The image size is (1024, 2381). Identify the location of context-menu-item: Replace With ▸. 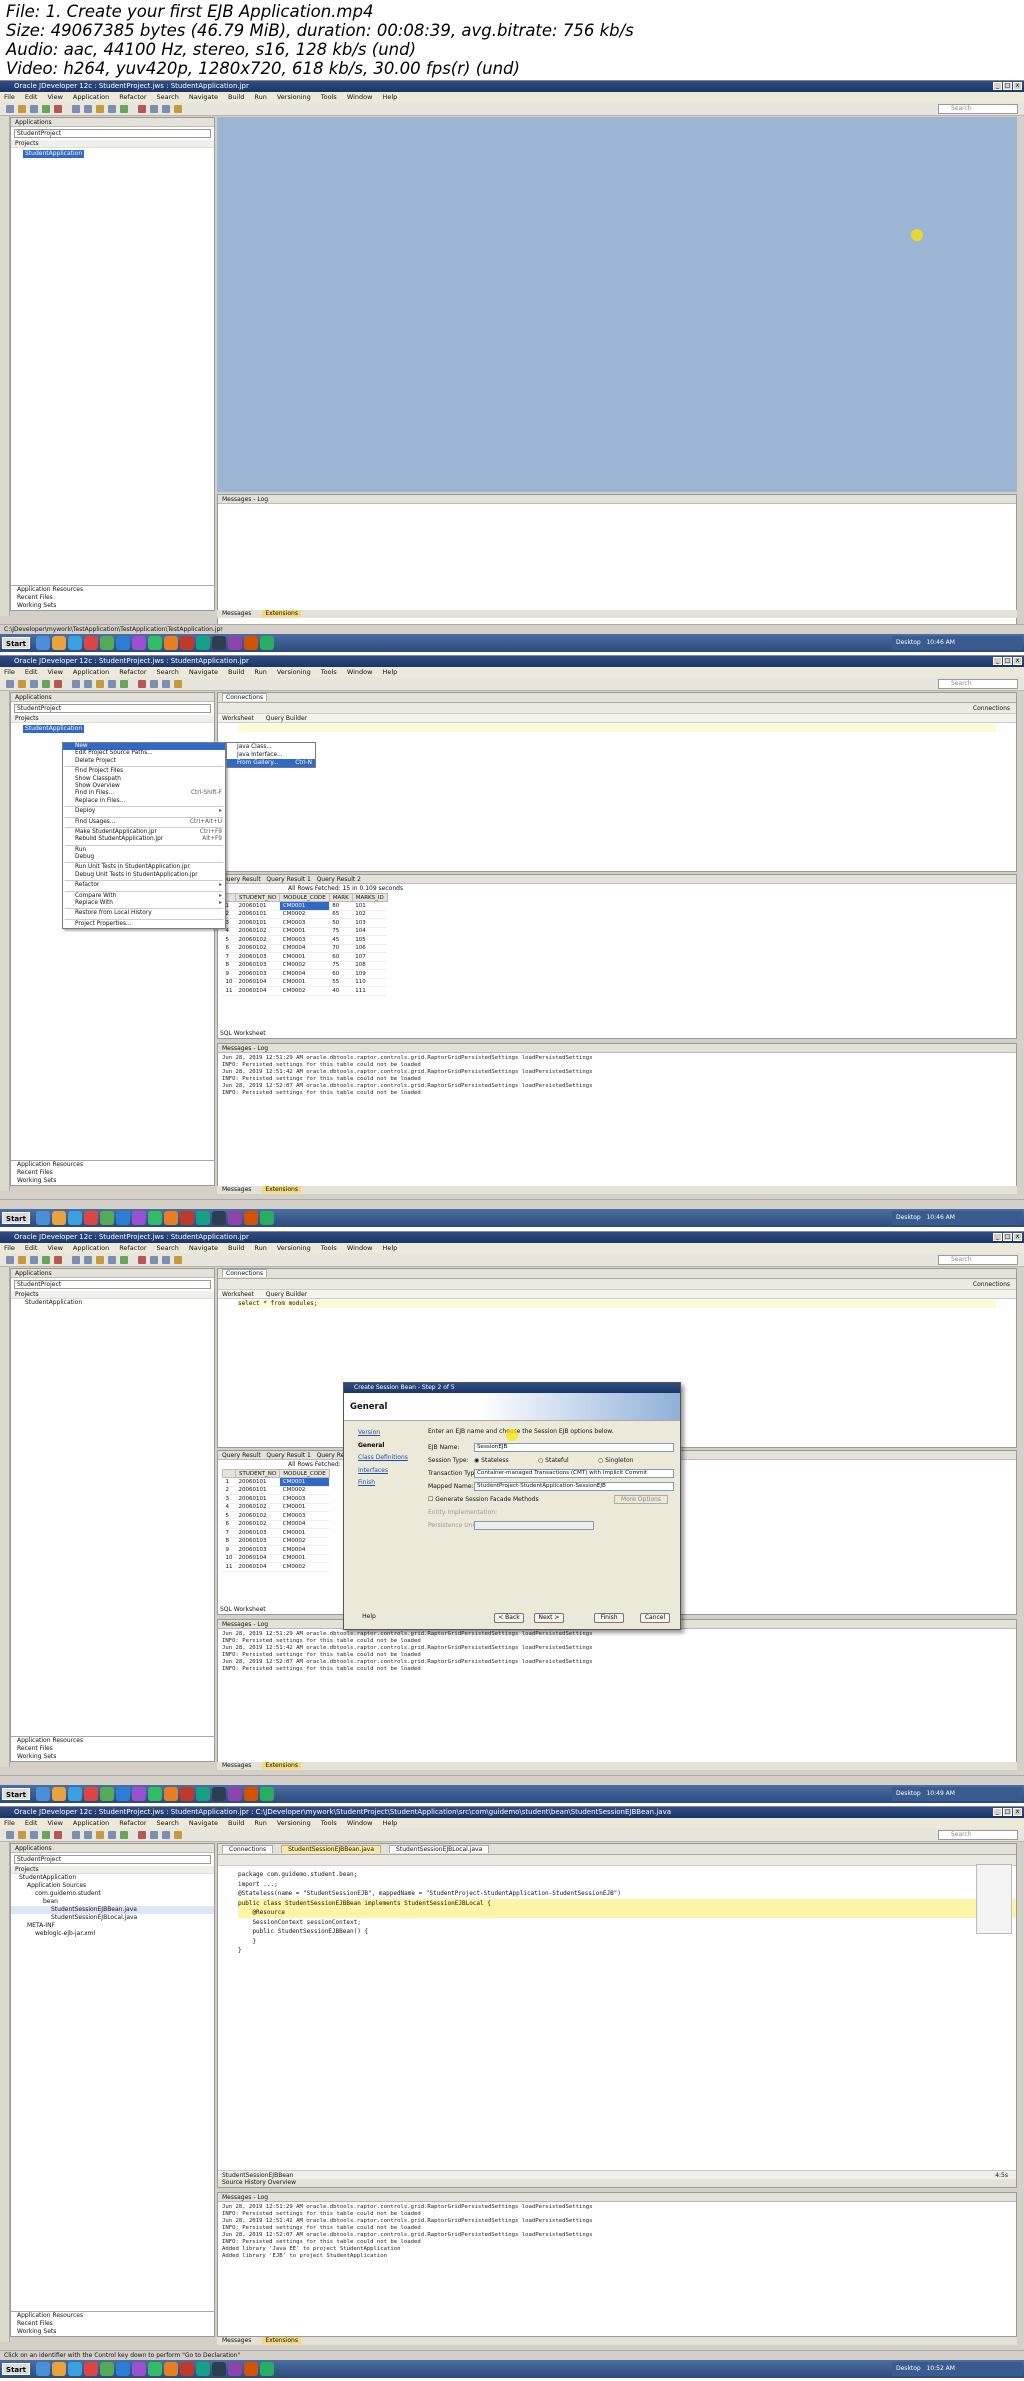
(144, 903).